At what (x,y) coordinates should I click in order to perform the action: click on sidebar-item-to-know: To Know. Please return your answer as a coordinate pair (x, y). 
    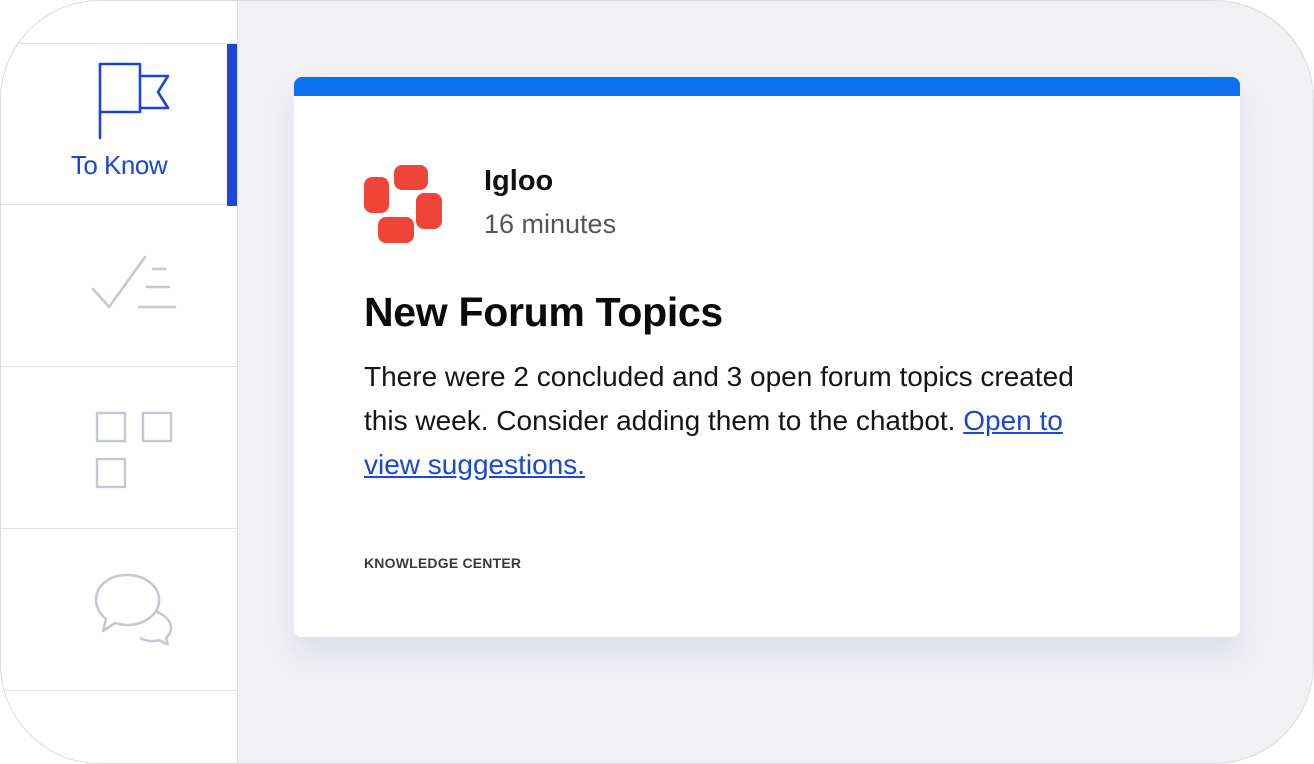
    Looking at the image, I should click on (119, 124).